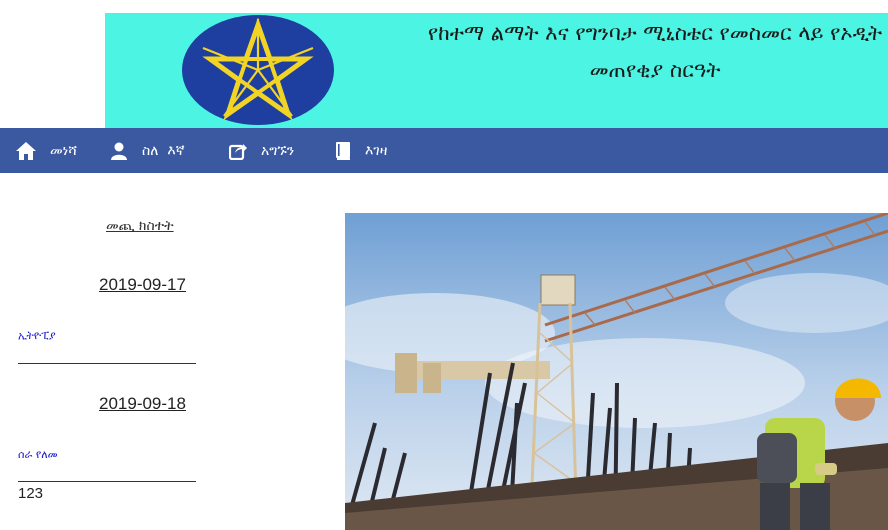 Image resolution: width=888 pixels, height=530 pixels. I want to click on nav-item-contact: አግኙን, so click(261, 150).